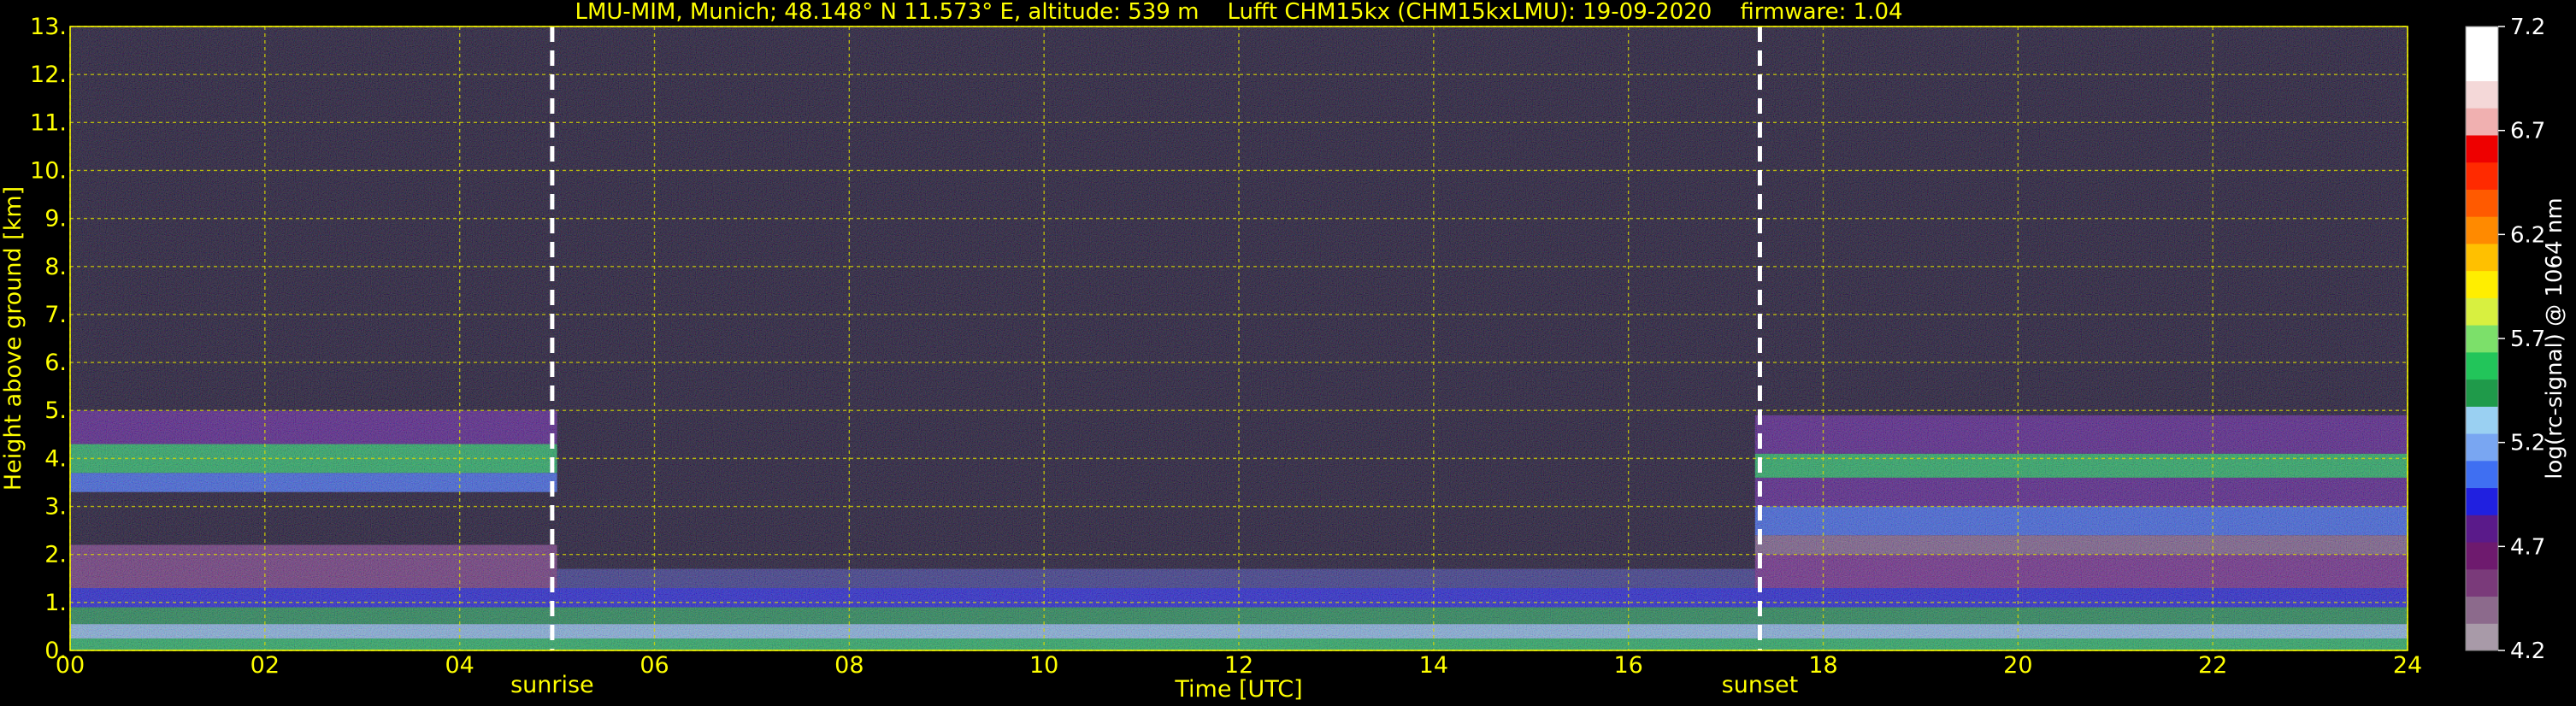 Image resolution: width=2576 pixels, height=706 pixels. I want to click on x-tick-label: 20, so click(2017, 665).